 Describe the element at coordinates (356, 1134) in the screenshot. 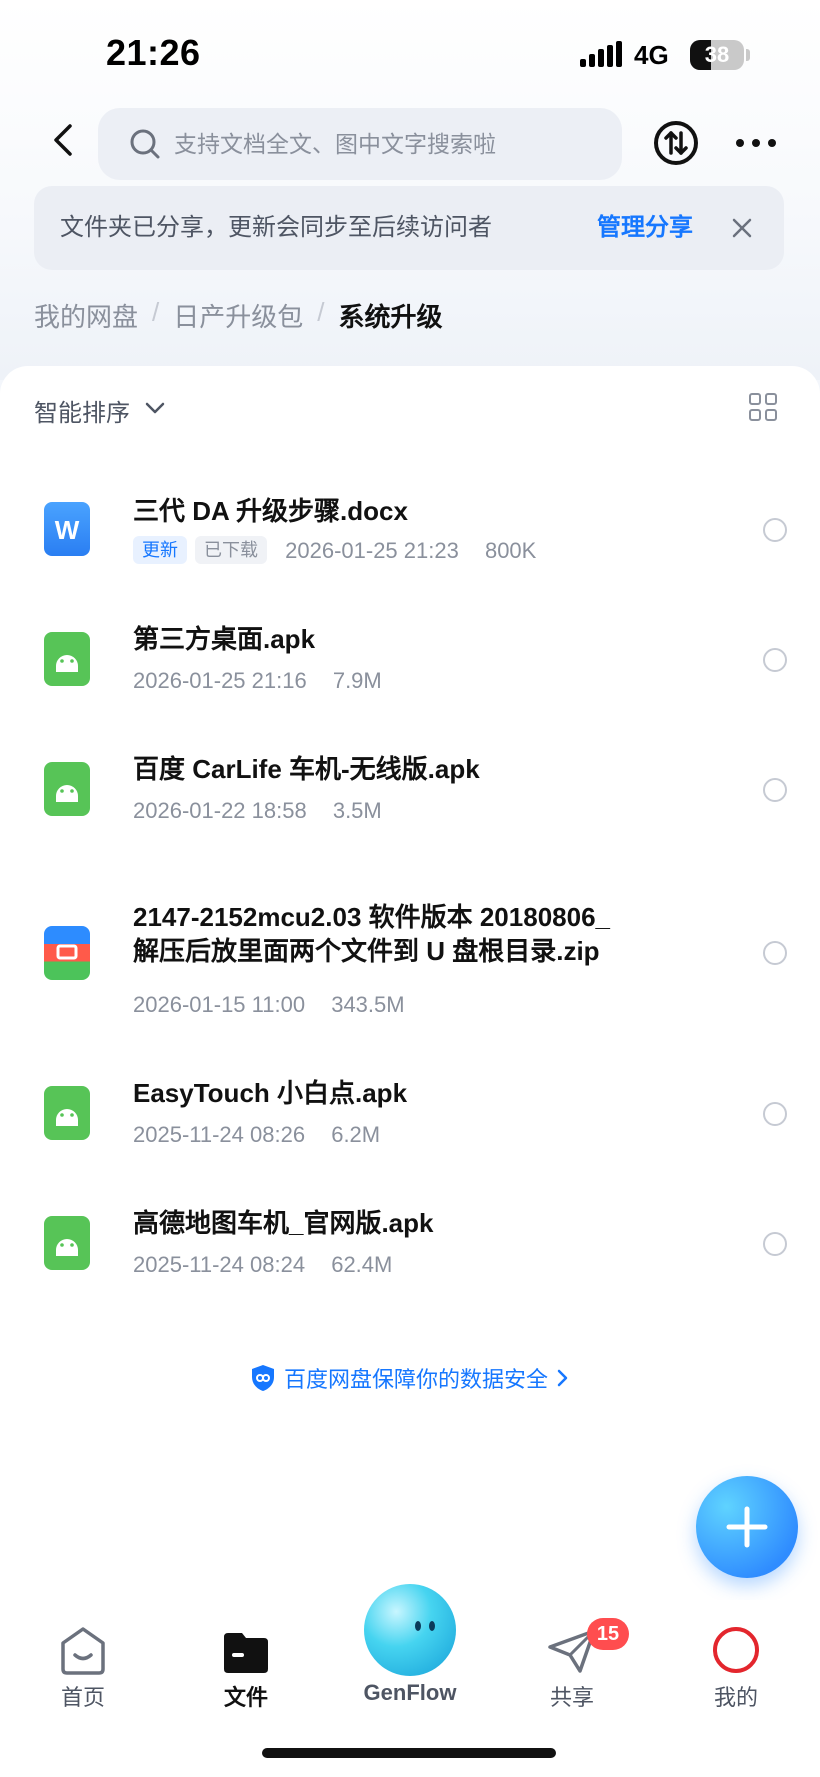

I see `file-size: 6.2M` at that location.